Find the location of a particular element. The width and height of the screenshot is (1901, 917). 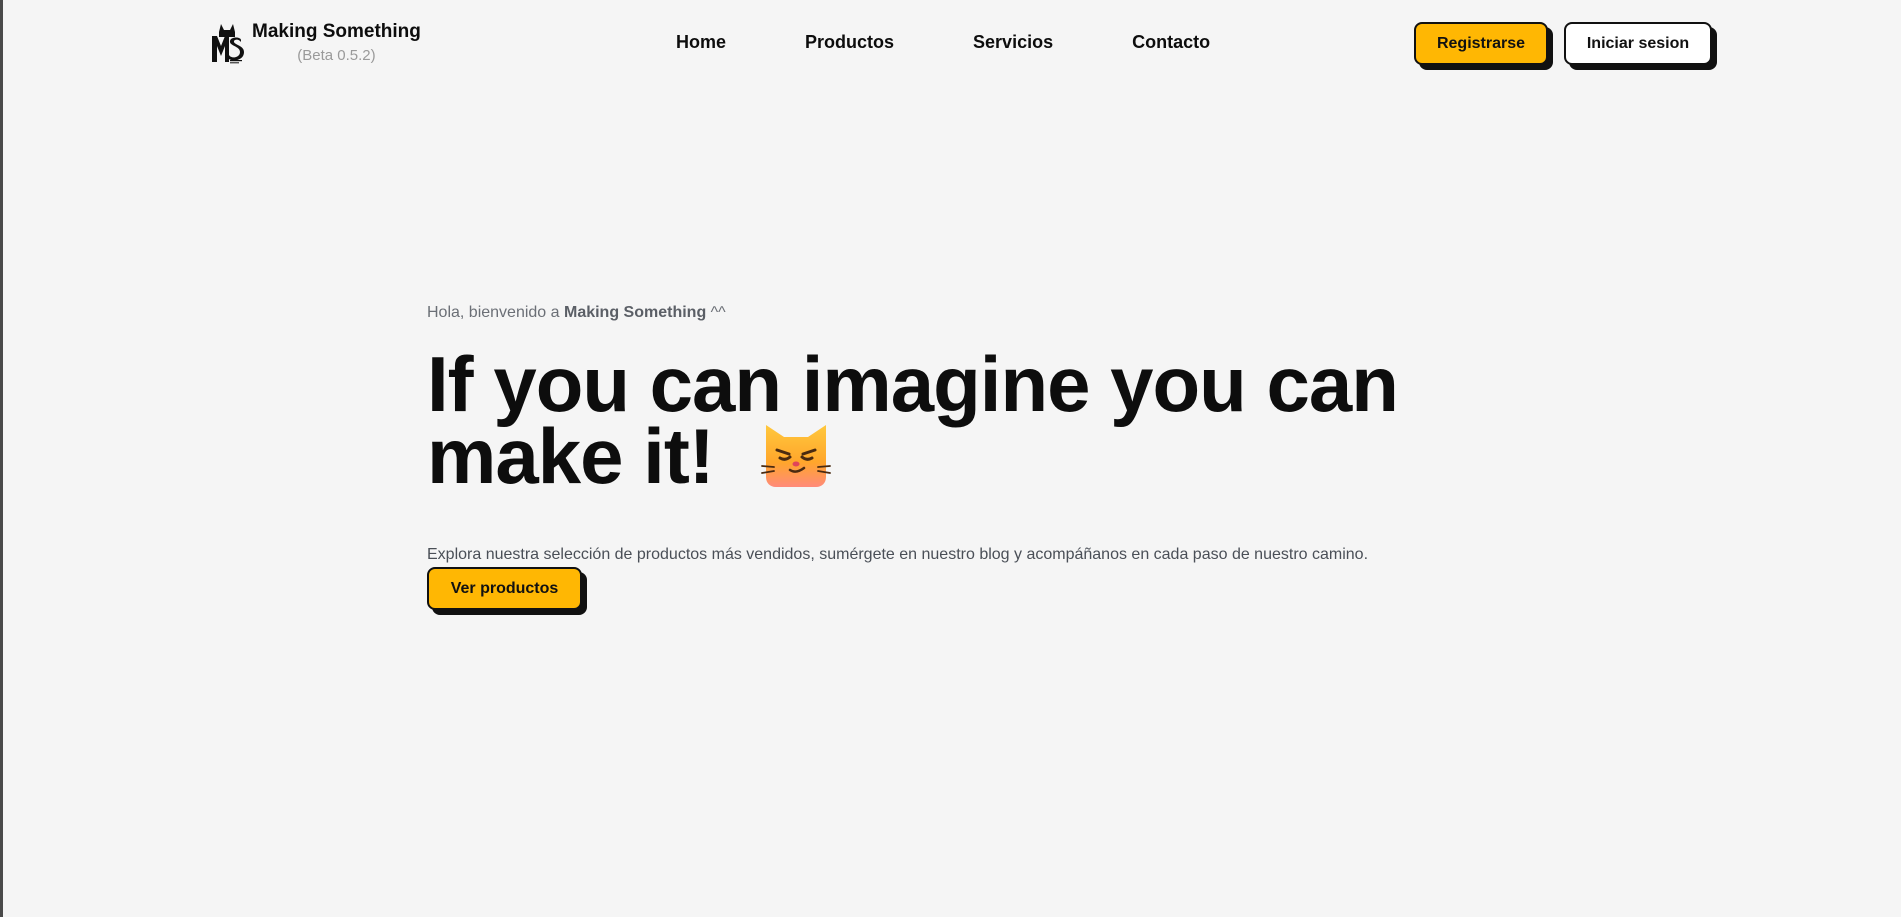

login-button: Iniciar sesion is located at coordinates (1638, 43).